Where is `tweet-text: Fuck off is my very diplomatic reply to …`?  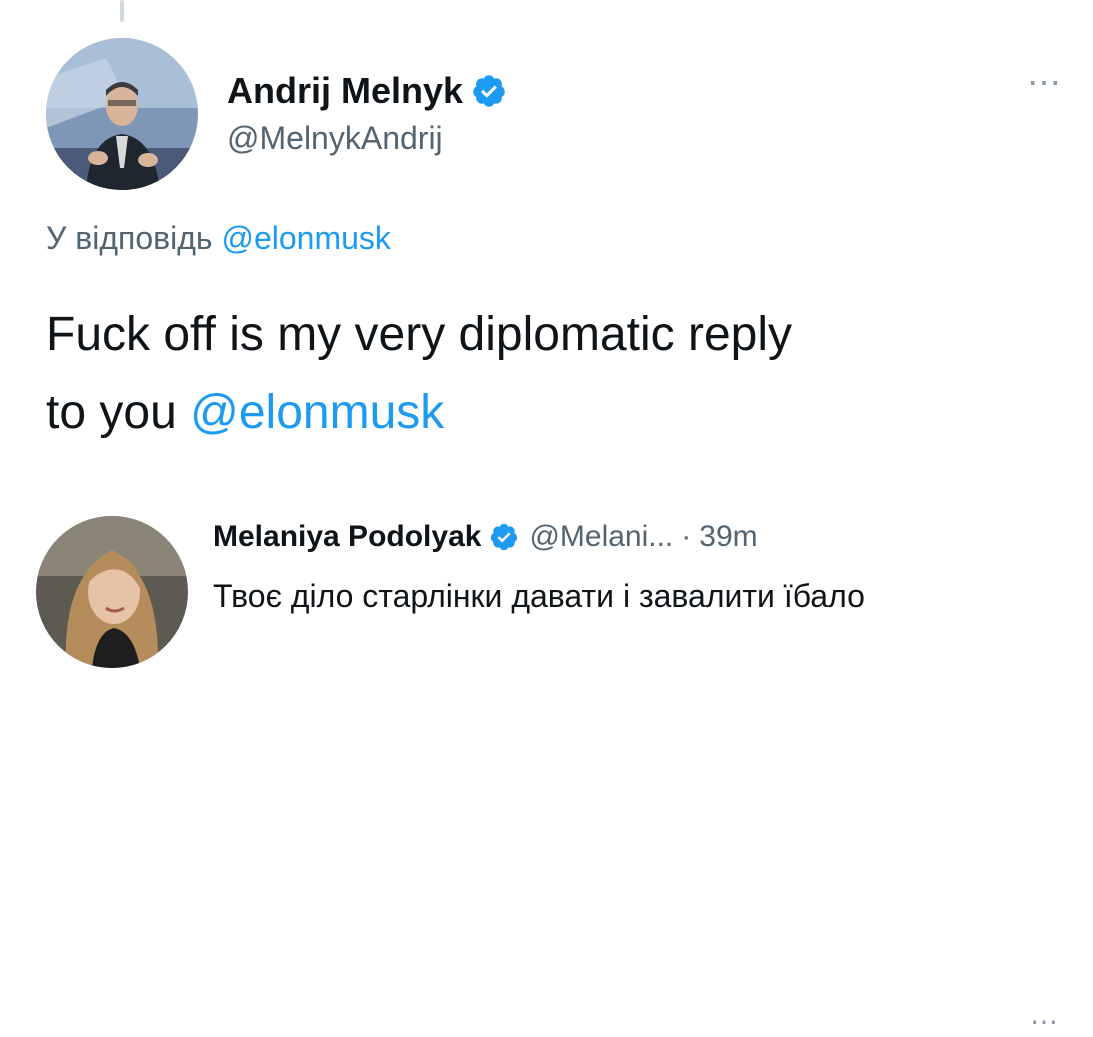 tweet-text: Fuck off is my very diplomatic reply to … is located at coordinates (551, 374).